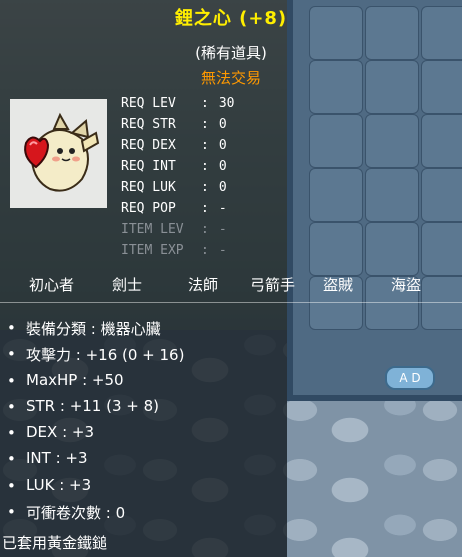  Describe the element at coordinates (174, 124) in the screenshot. I see `req-str-row: REQ STR: 0` at that location.